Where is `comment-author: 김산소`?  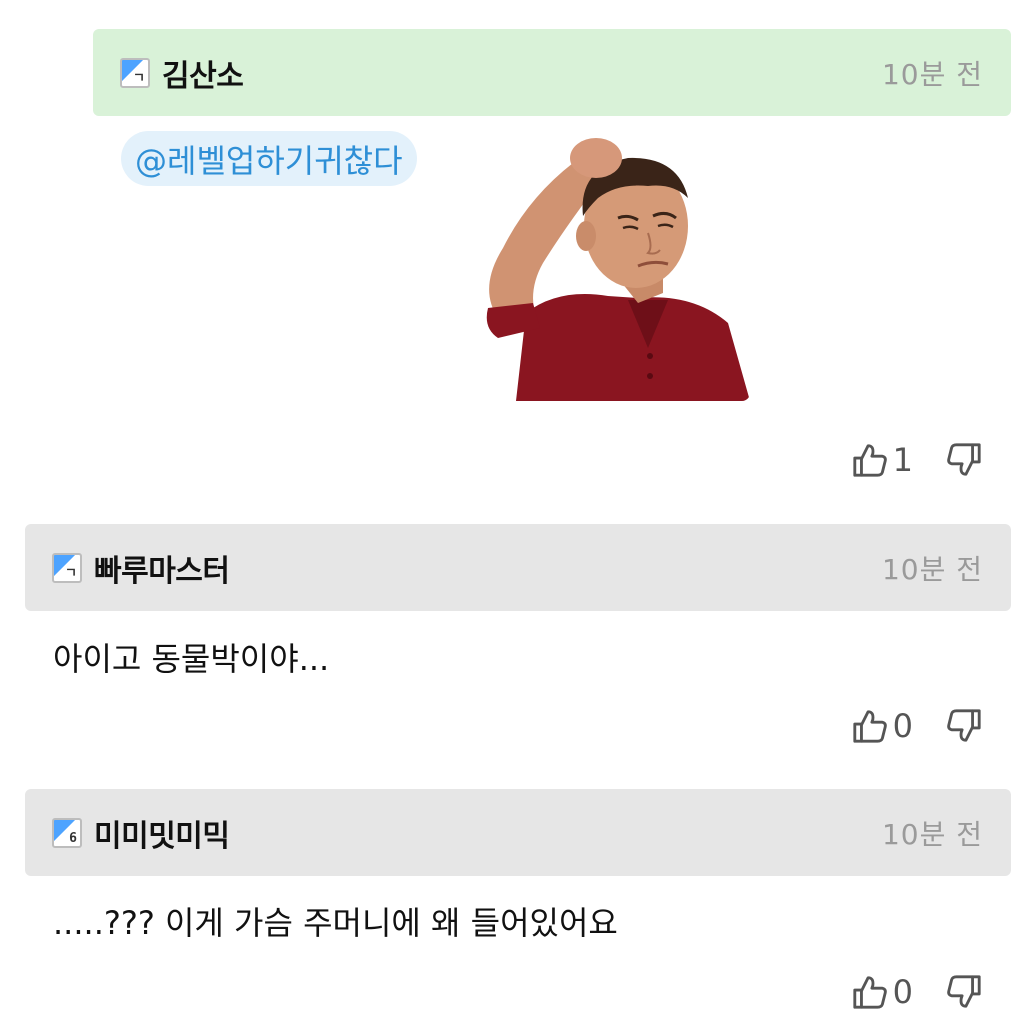 comment-author: 김산소 is located at coordinates (203, 73).